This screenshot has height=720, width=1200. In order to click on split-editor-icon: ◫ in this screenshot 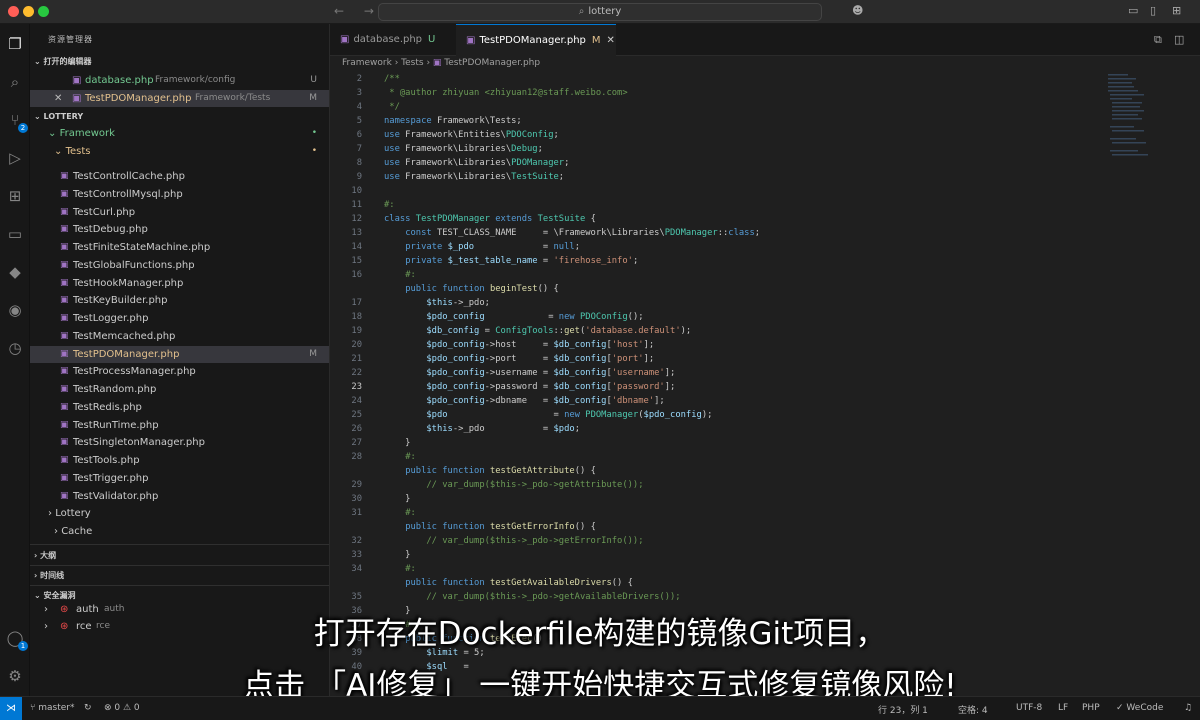, I will do `click(1179, 39)`.